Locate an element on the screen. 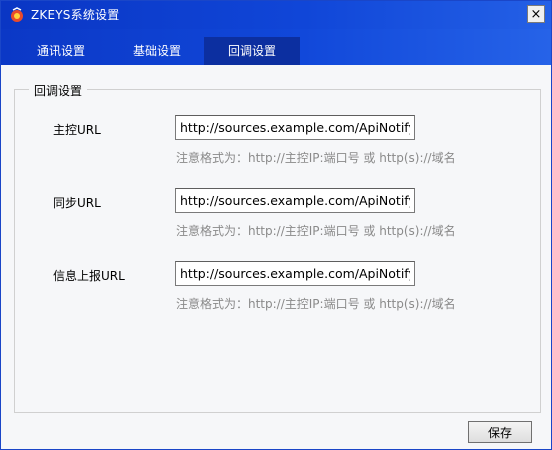  app-logo-icon is located at coordinates (17, 14).